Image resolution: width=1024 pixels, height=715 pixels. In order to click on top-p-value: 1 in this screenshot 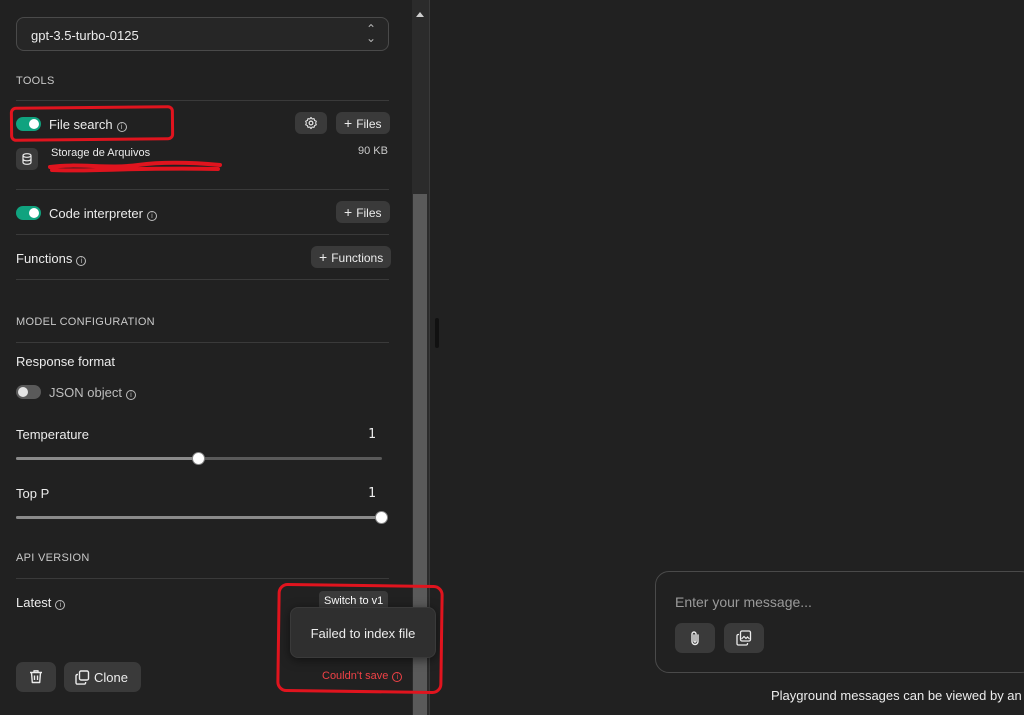, I will do `click(372, 493)`.